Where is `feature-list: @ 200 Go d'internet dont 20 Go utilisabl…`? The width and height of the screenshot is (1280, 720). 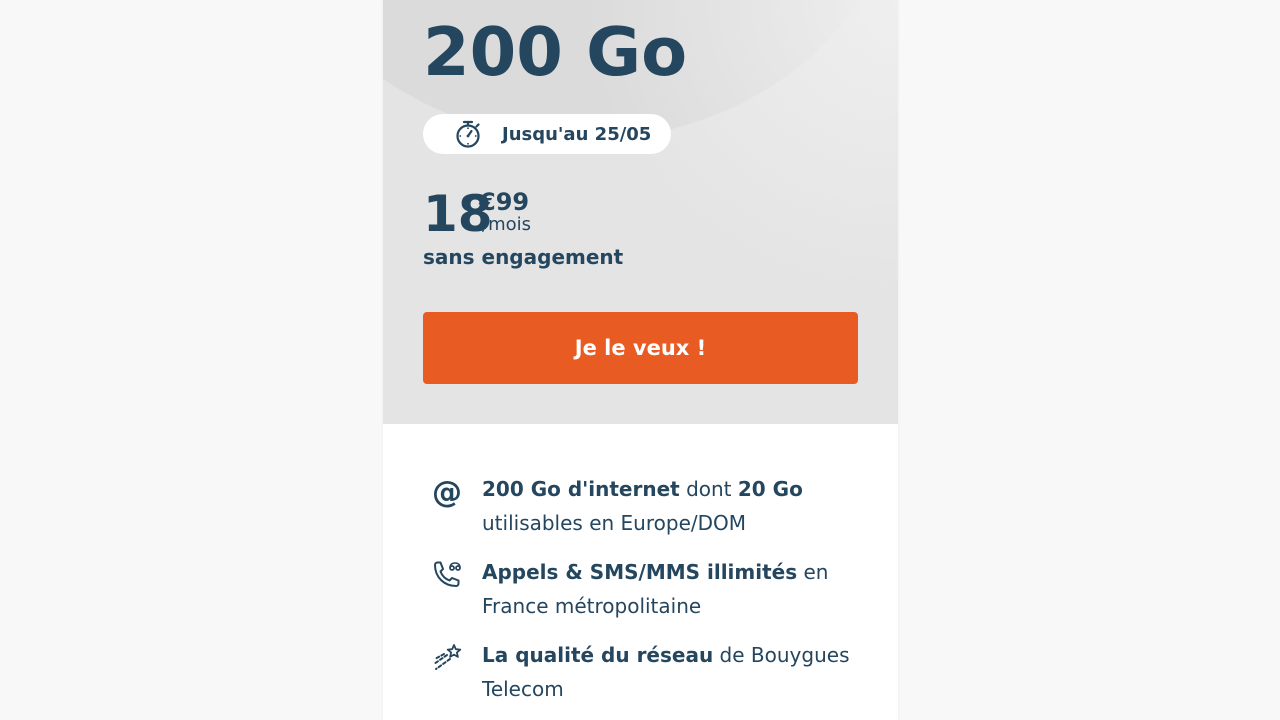 feature-list: @ 200 Go d'internet dont 20 Go utilisabl… is located at coordinates (643, 596).